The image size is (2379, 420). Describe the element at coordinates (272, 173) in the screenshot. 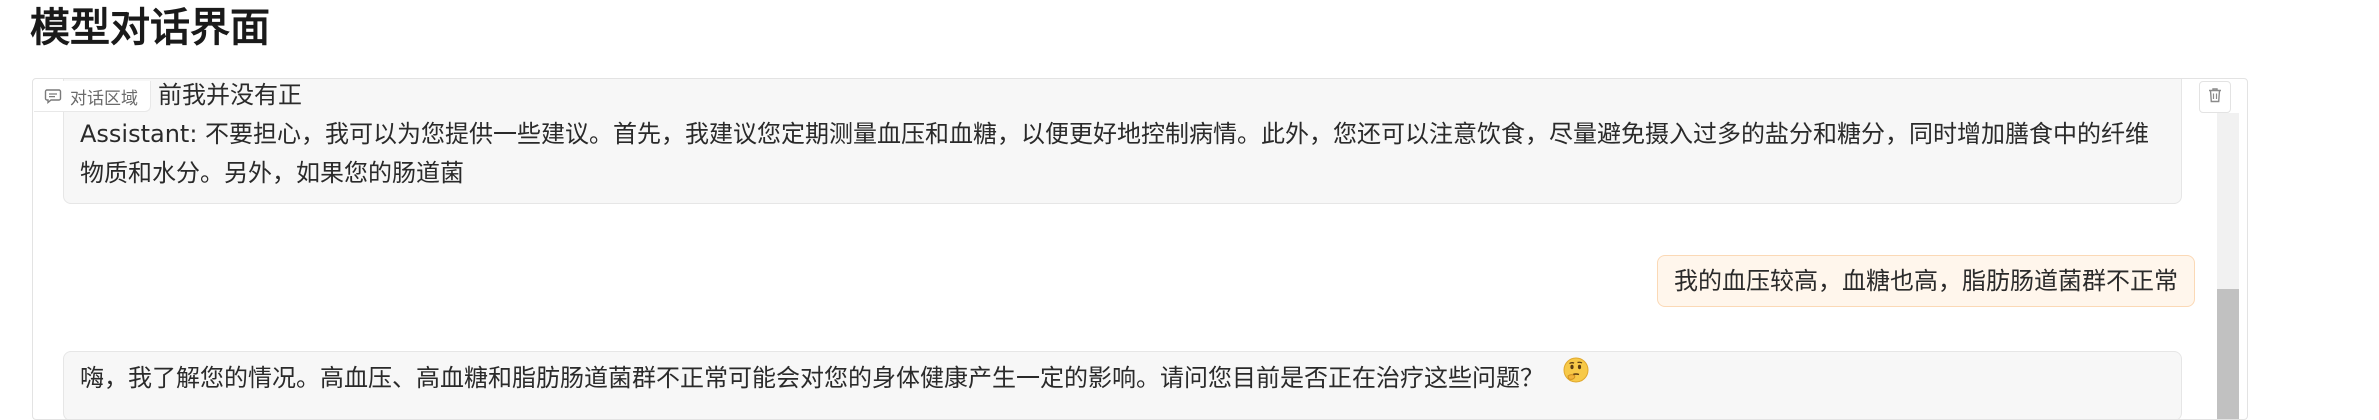

I see `message-line: 物质和水分。另外，如果您的肠道菌` at that location.